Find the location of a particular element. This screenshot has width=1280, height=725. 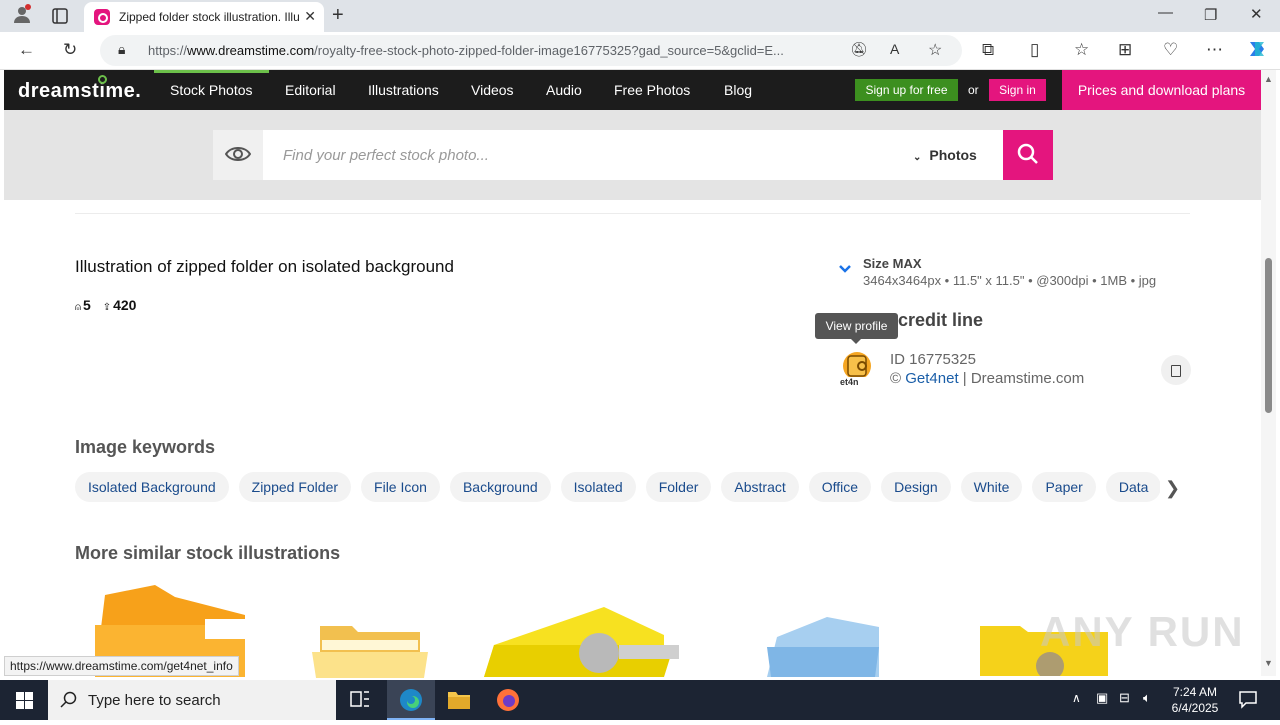

dreamstime-favicon-icon is located at coordinates (102, 17).